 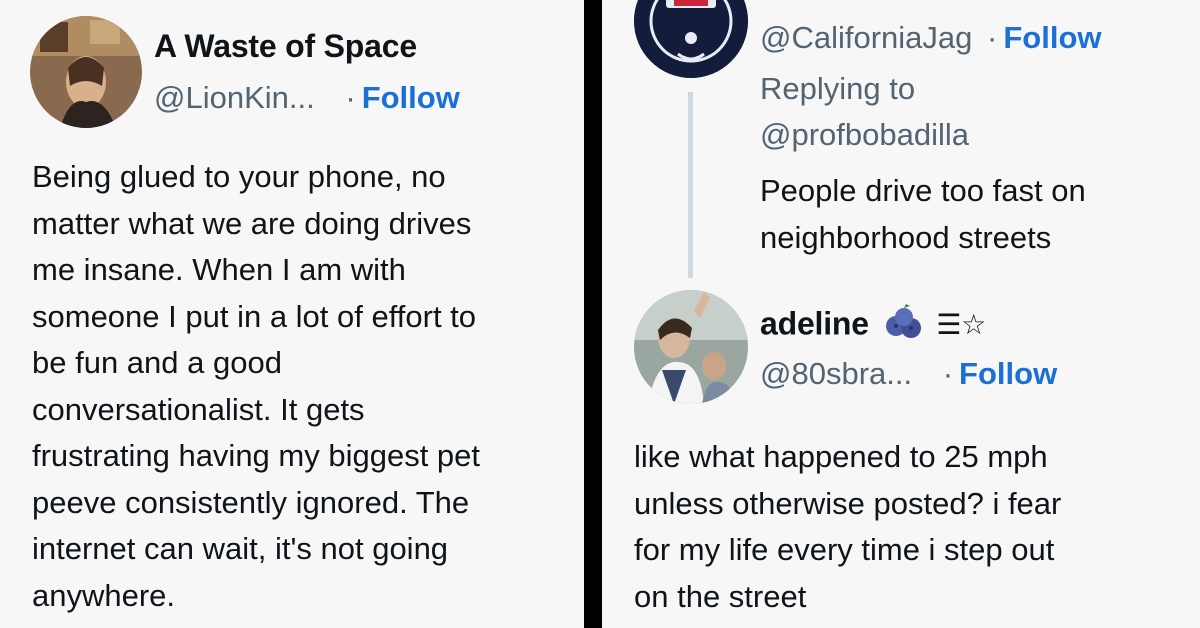 What do you see at coordinates (838, 88) in the screenshot?
I see `replying-to-label: Replying to` at bounding box center [838, 88].